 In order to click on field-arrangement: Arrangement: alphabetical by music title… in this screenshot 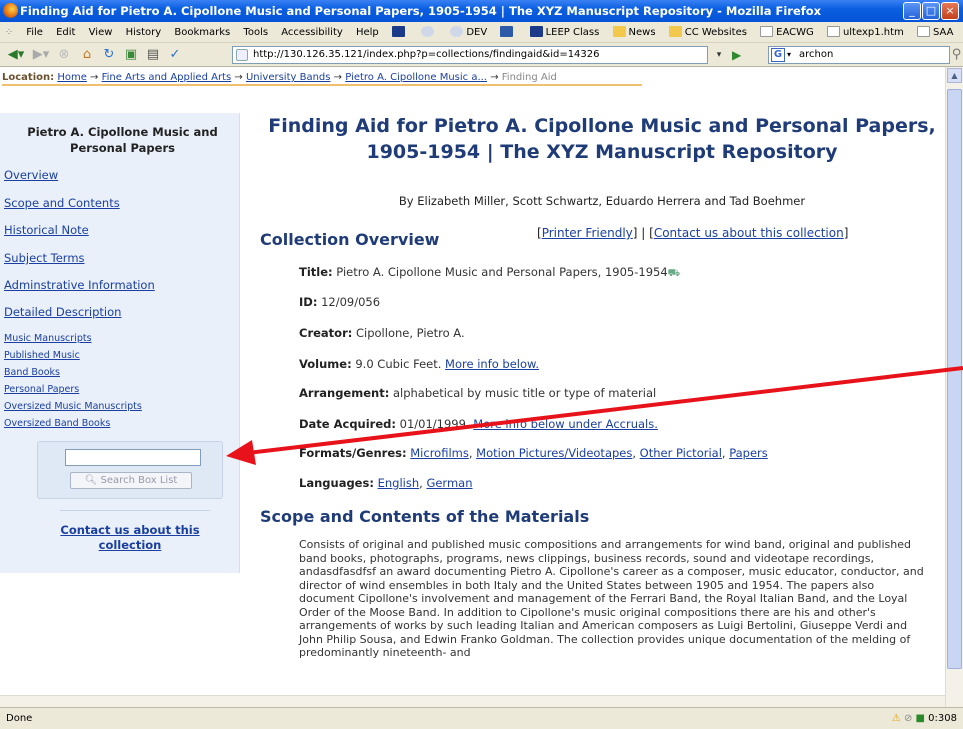, I will do `click(478, 393)`.